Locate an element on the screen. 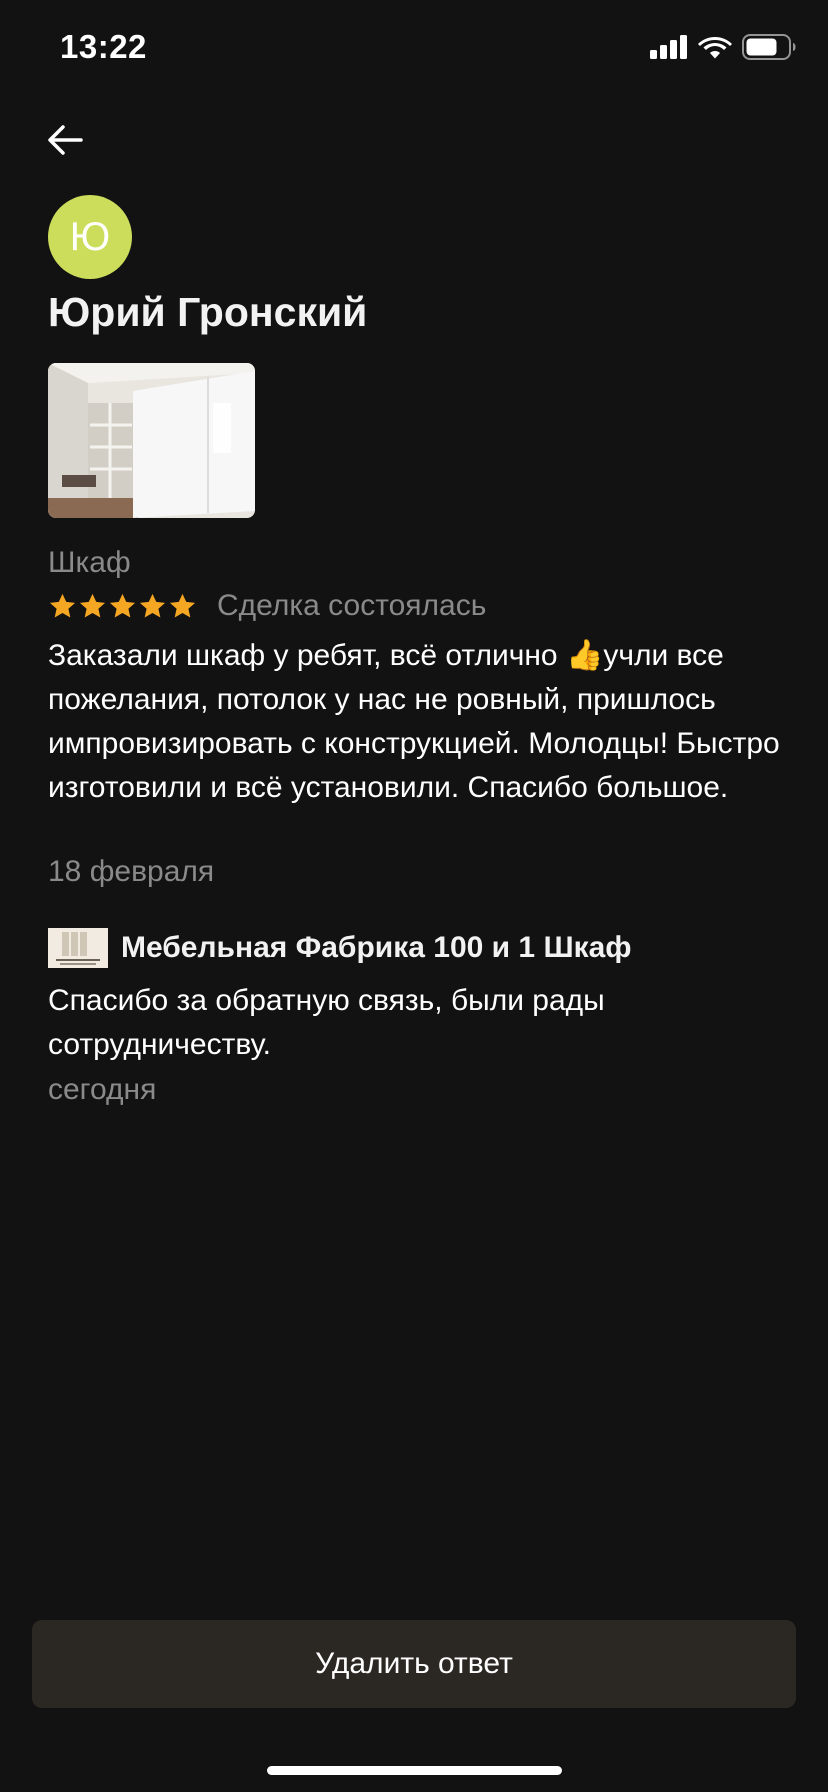 Image resolution: width=828 pixels, height=1792 pixels. deal-status: Сделка состоялась is located at coordinates (352, 605).